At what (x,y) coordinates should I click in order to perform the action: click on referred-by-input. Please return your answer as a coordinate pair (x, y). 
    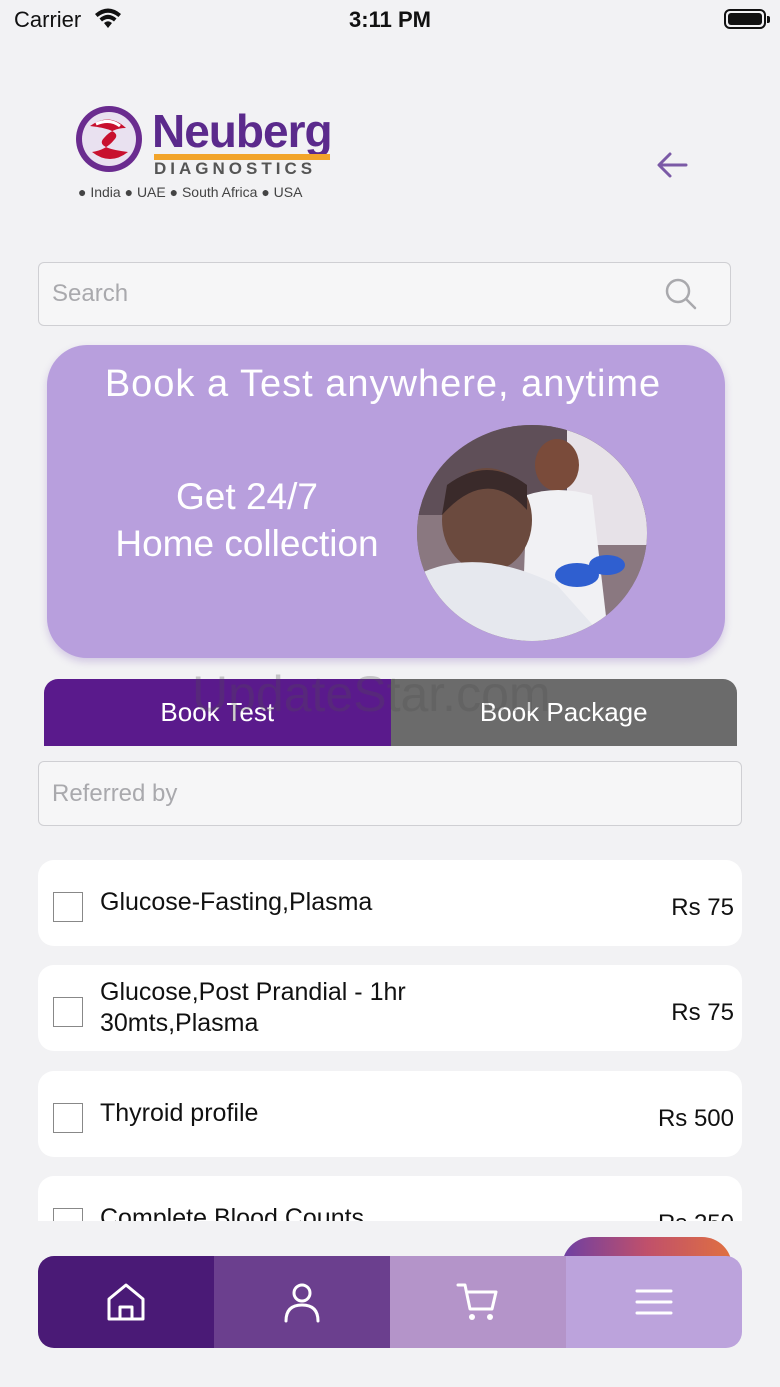
    Looking at the image, I should click on (387, 793).